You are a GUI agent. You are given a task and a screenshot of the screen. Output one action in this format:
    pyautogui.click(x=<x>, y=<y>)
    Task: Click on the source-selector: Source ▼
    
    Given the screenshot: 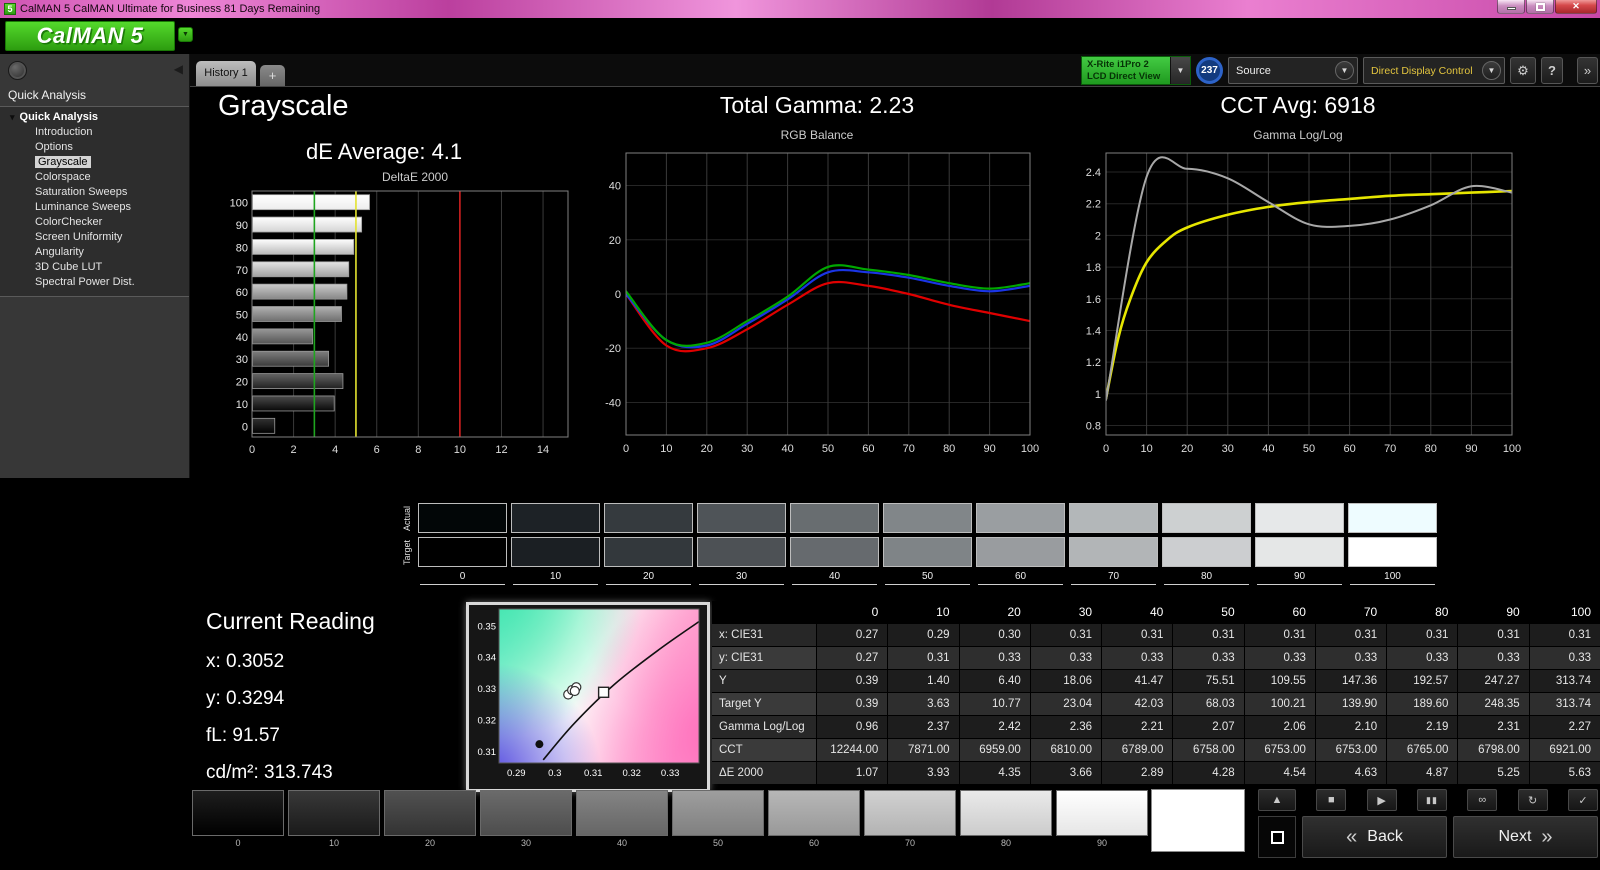 What is the action you would take?
    pyautogui.click(x=1293, y=70)
    